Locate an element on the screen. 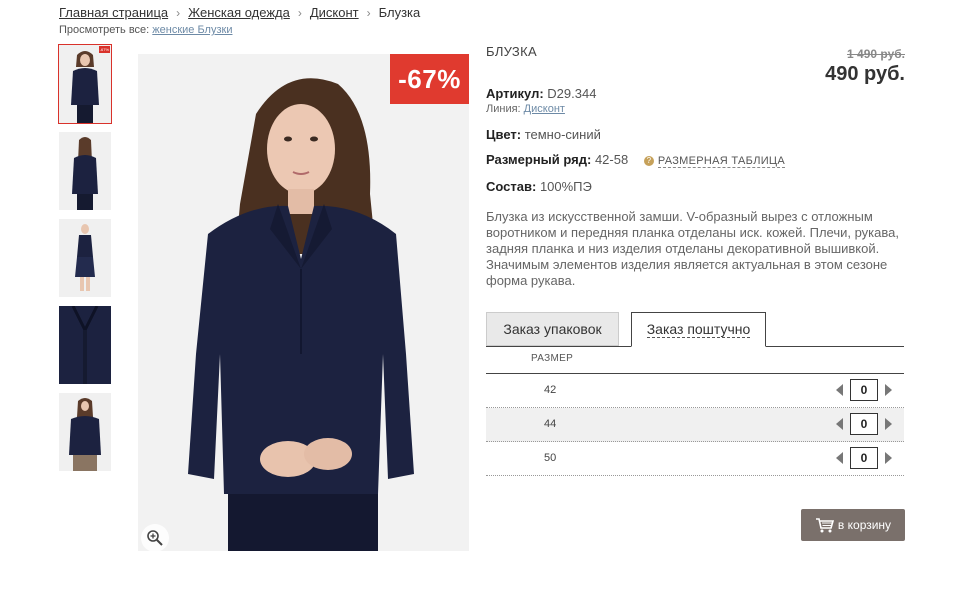 This screenshot has height=594, width=971. tab-piece-order-label: Заказ поштучно is located at coordinates (698, 329).